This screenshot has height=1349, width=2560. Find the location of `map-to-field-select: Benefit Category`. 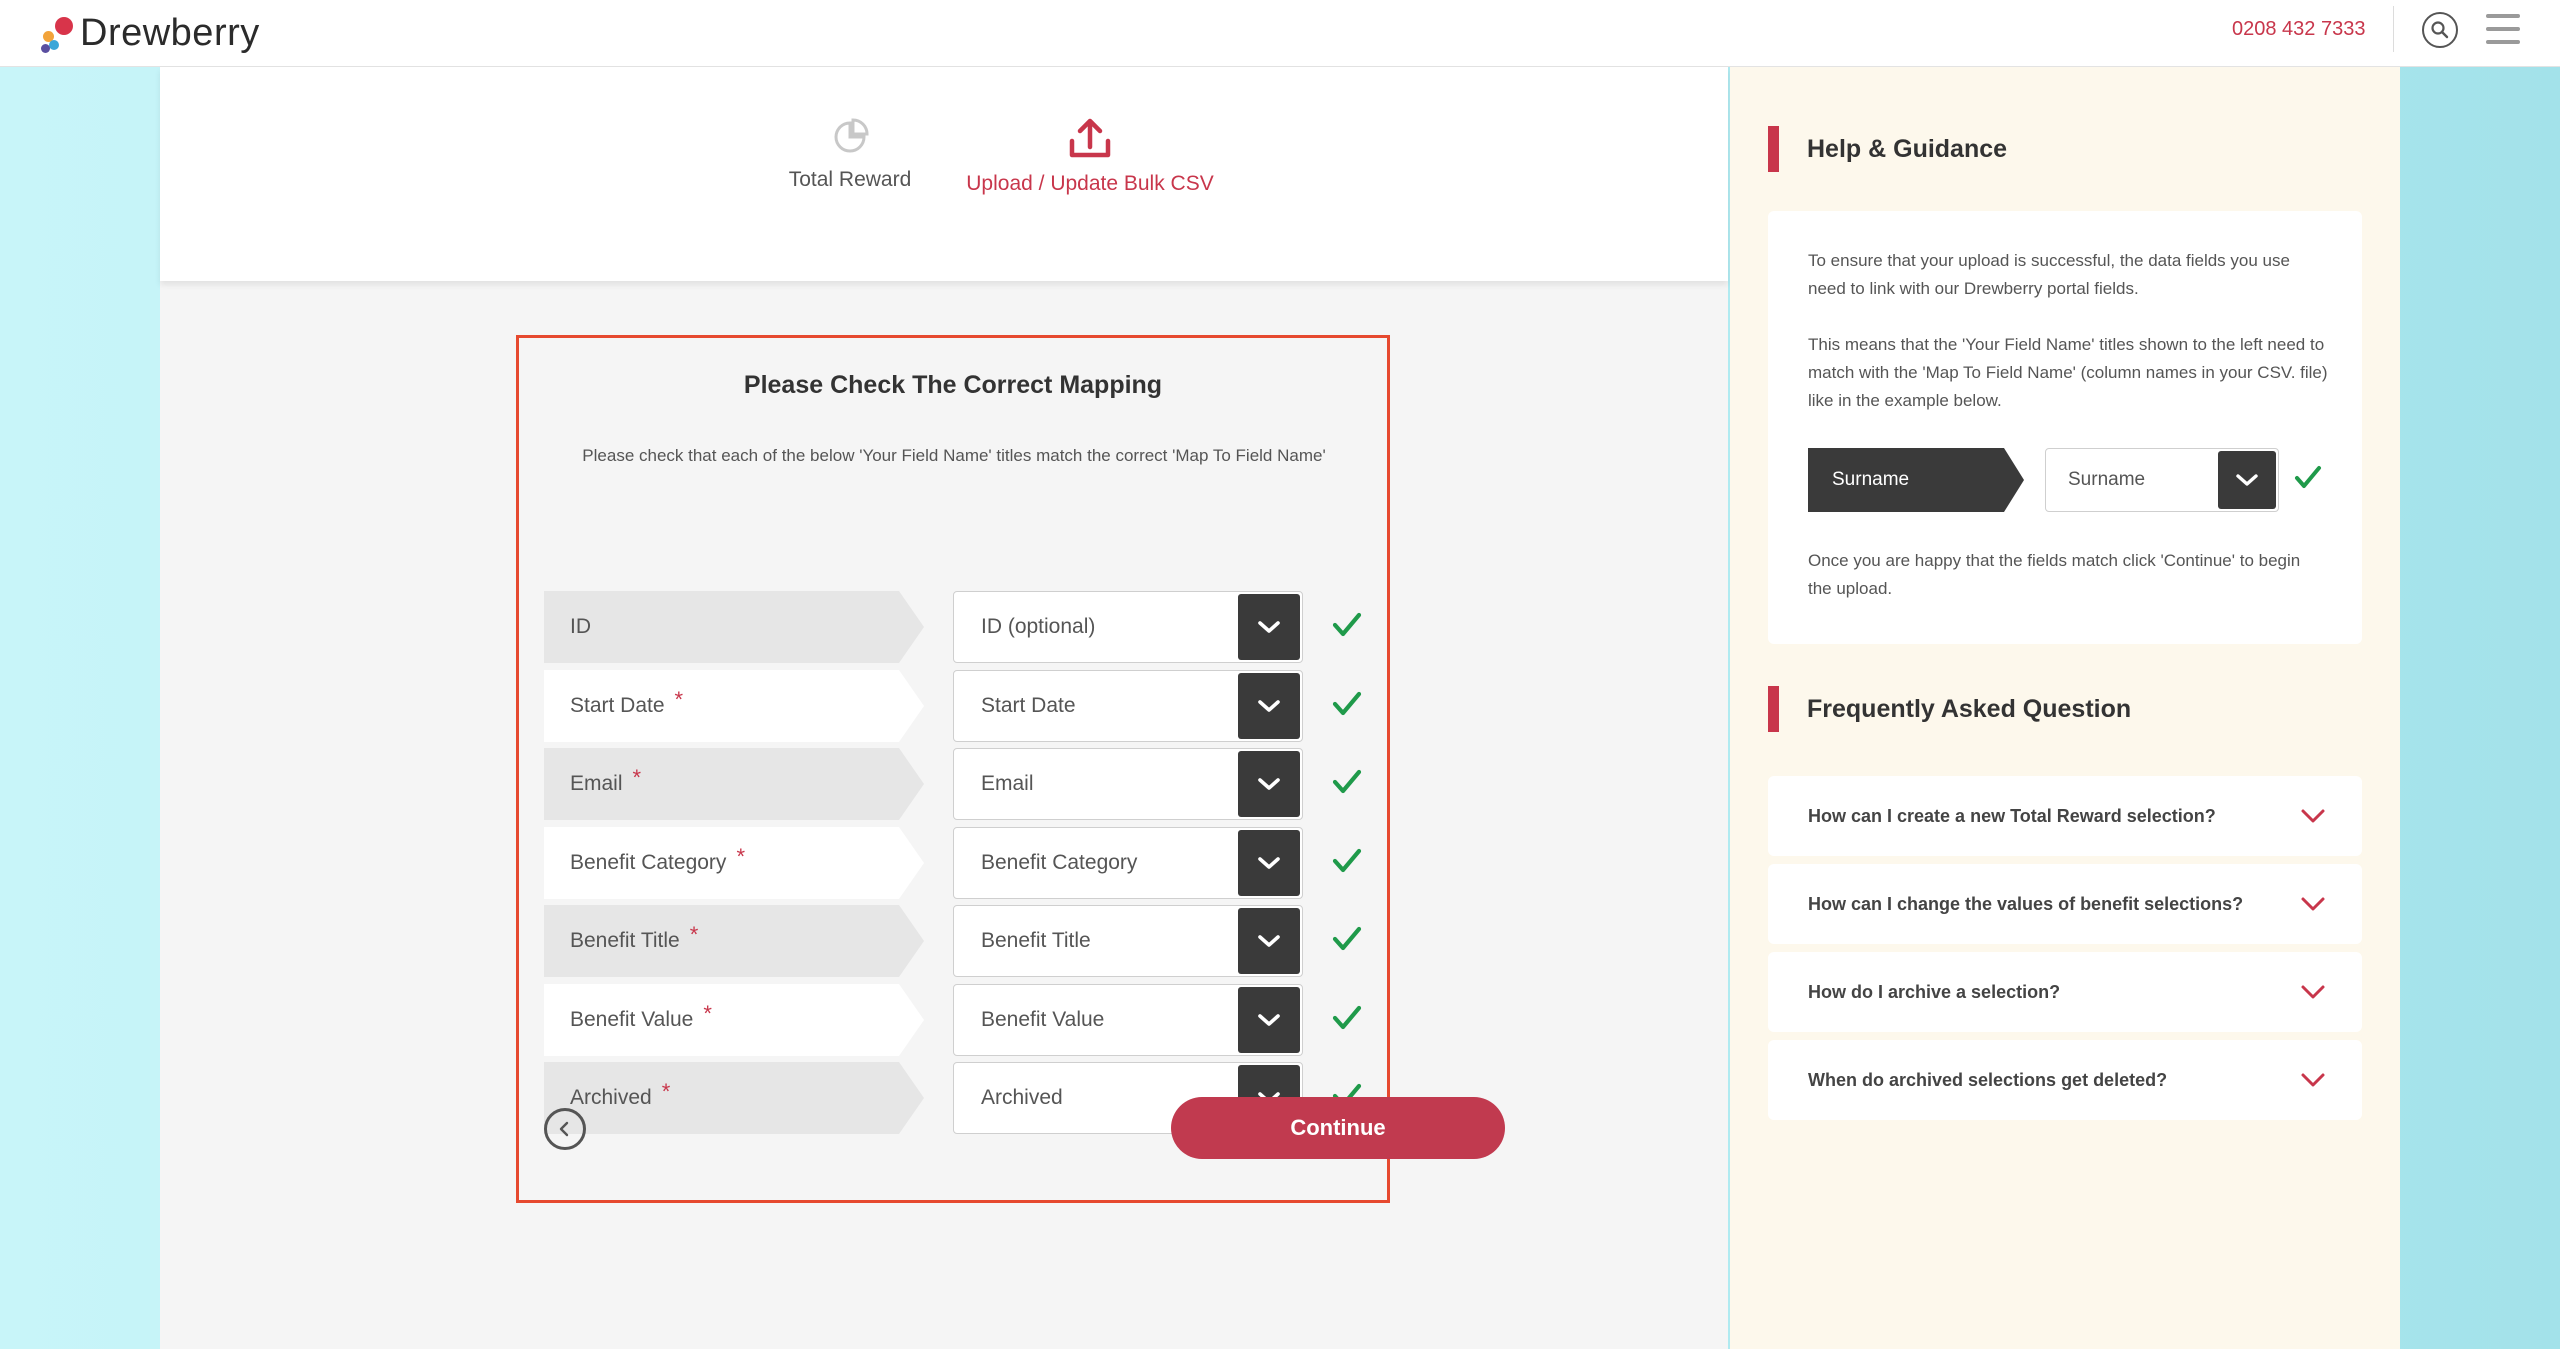

map-to-field-select: Benefit Category is located at coordinates (1128, 863).